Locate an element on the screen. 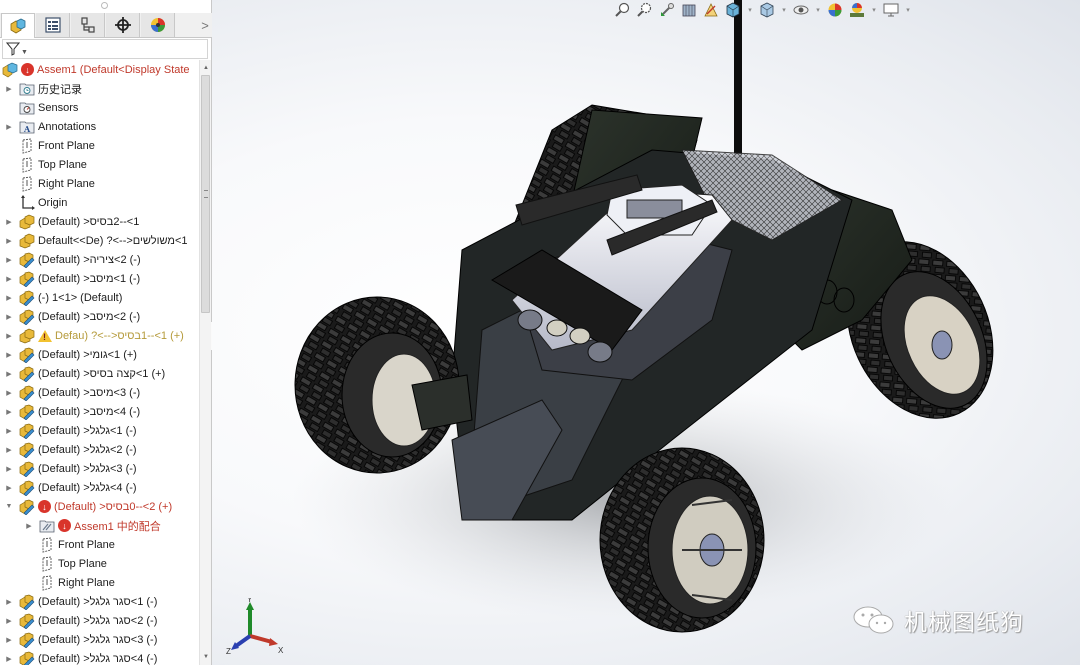 The image size is (1080, 665). tree-item: ▶ (-) 2>ציריה< (Default) is located at coordinates (73, 259).